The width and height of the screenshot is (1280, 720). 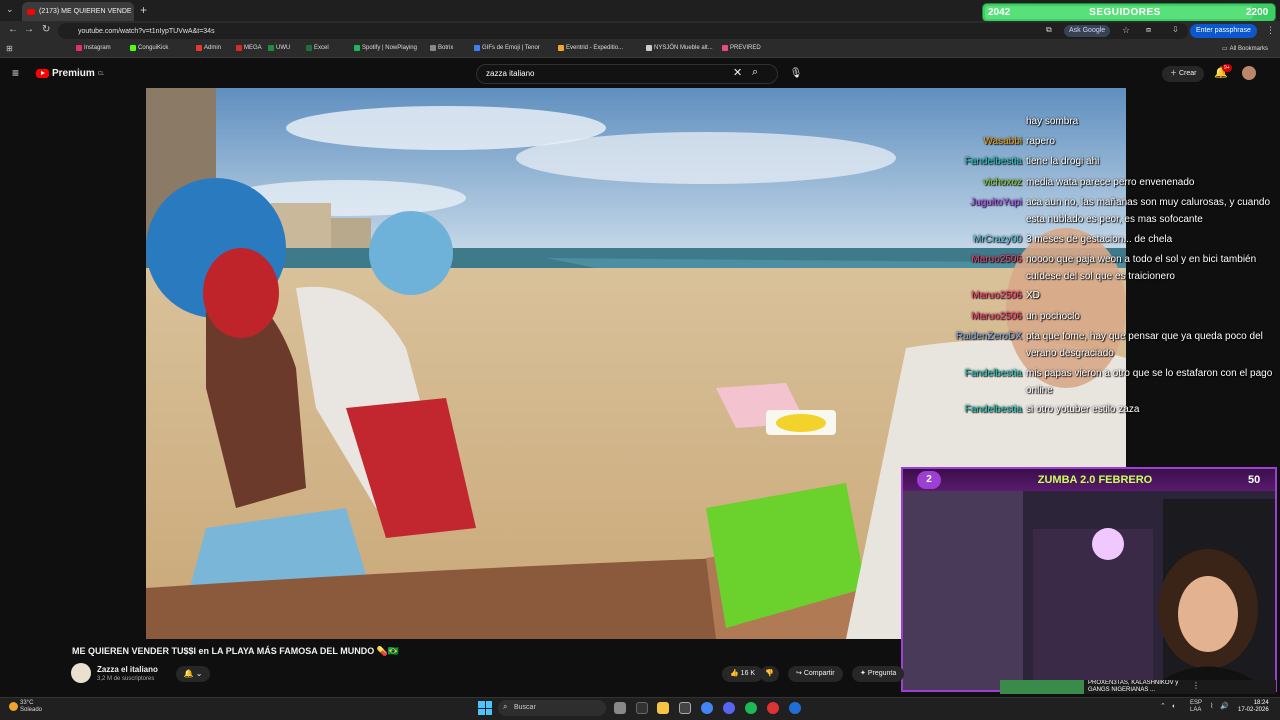 What do you see at coordinates (1270, 30) in the screenshot?
I see `menu-icon: ⋮` at bounding box center [1270, 30].